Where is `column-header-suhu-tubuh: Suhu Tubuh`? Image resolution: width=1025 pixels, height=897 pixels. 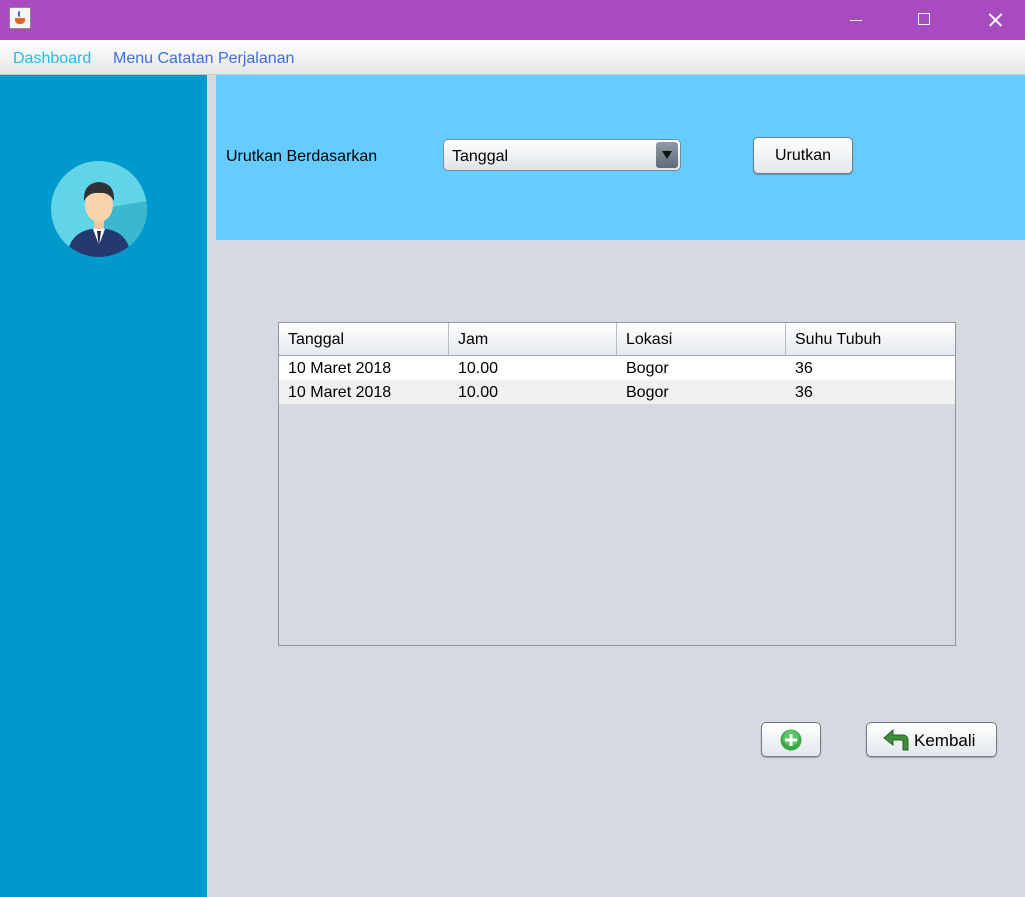
column-header-suhu-tubuh: Suhu Tubuh is located at coordinates (870, 339).